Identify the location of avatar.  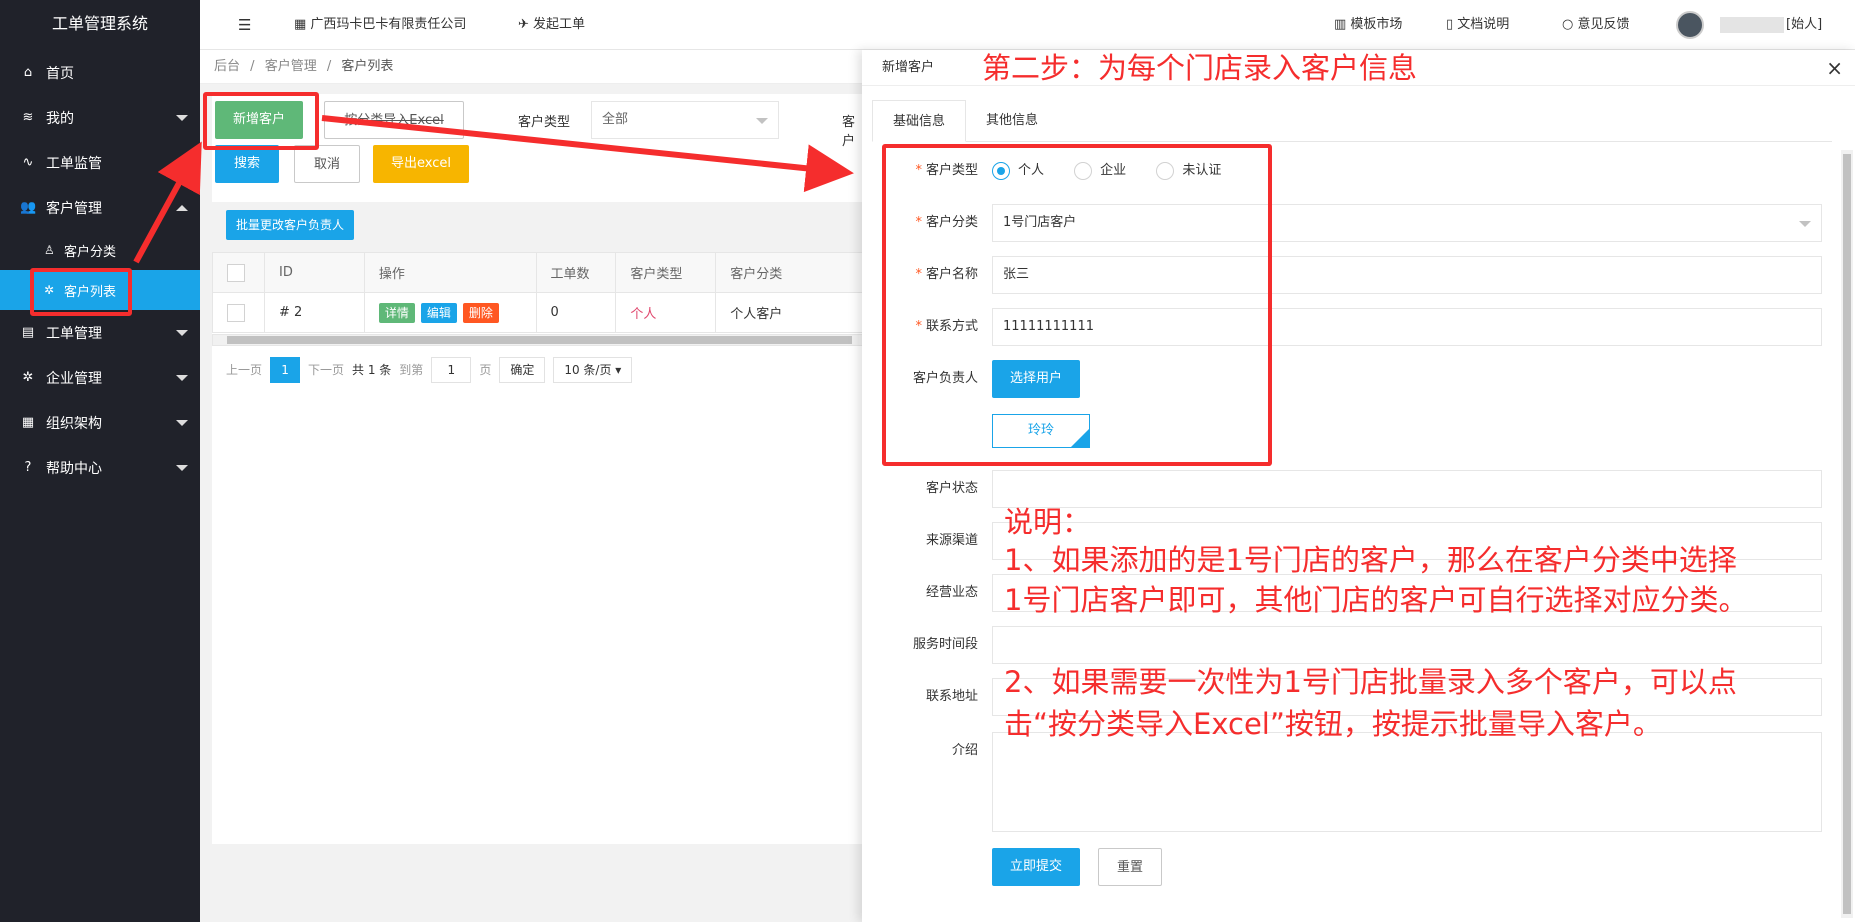
(1690, 25).